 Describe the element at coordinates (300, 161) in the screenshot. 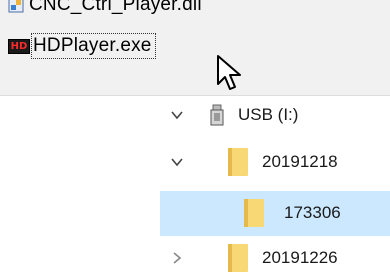

I see `tree-item-label: 20191218` at that location.